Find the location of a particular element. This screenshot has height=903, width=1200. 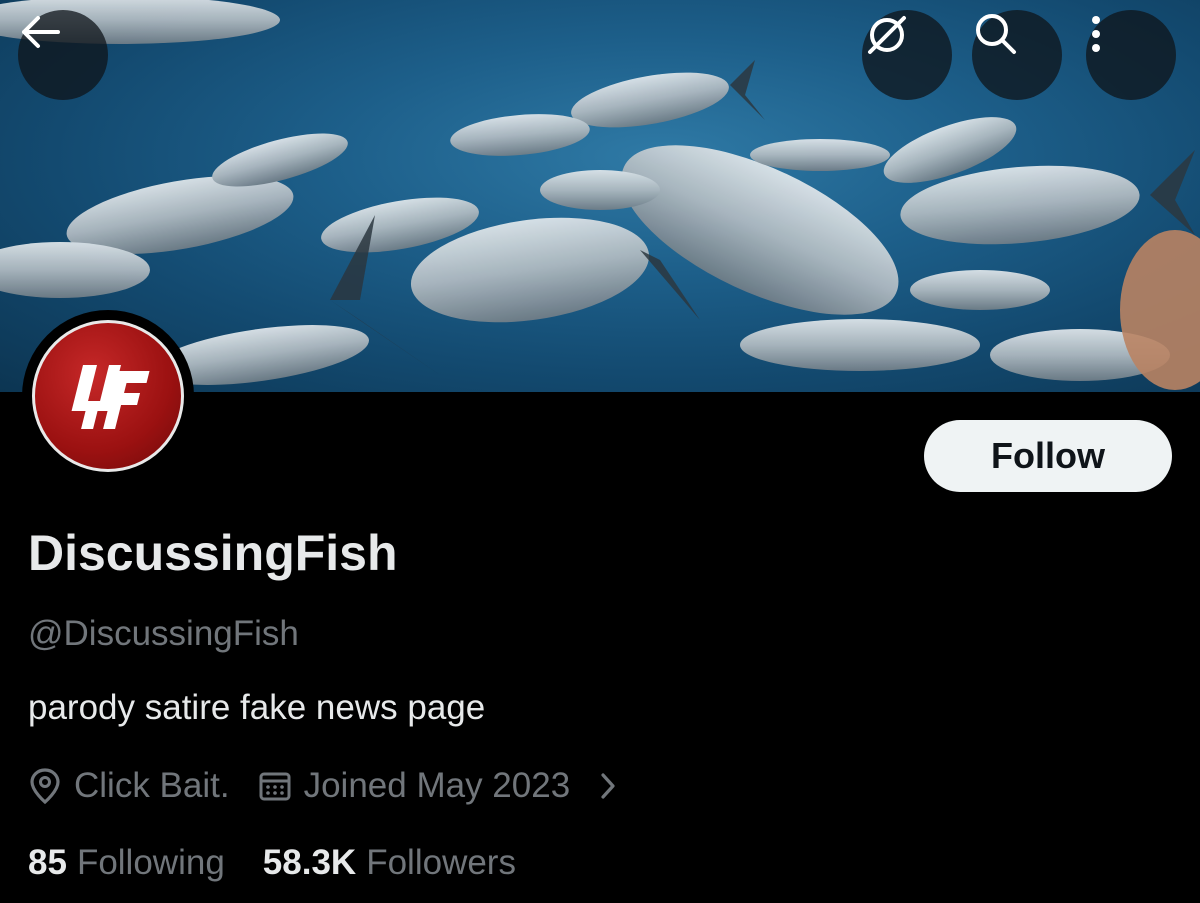

follow-stats: 85 Following 58.3K Followers is located at coordinates (272, 863).